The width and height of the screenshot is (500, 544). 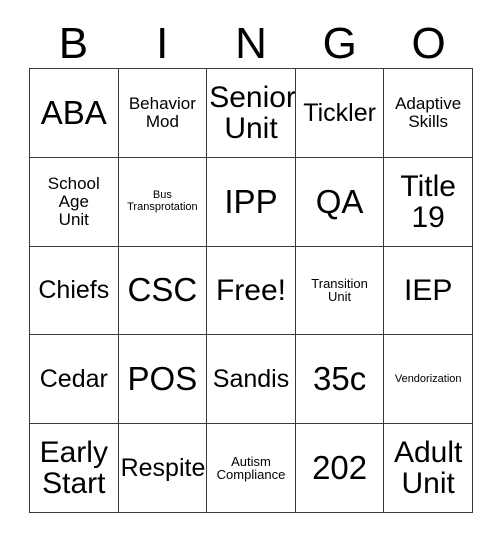 I want to click on bingo-cell-n1: Senior Unit, so click(x=251, y=113).